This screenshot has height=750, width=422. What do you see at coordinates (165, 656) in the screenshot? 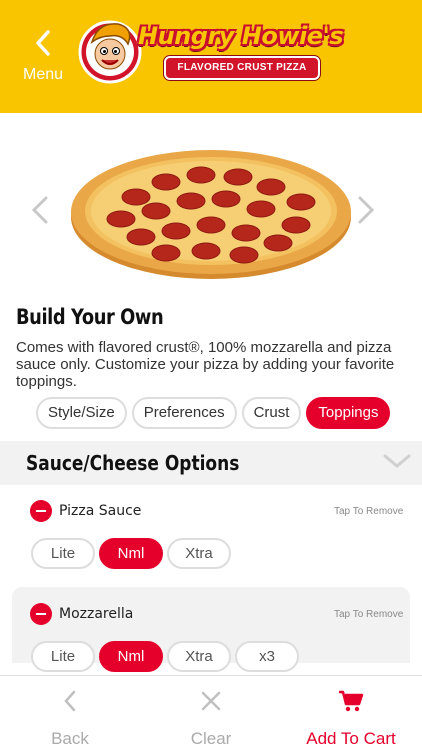
I see `amount-selector: Lite Nml Xtra x3` at bounding box center [165, 656].